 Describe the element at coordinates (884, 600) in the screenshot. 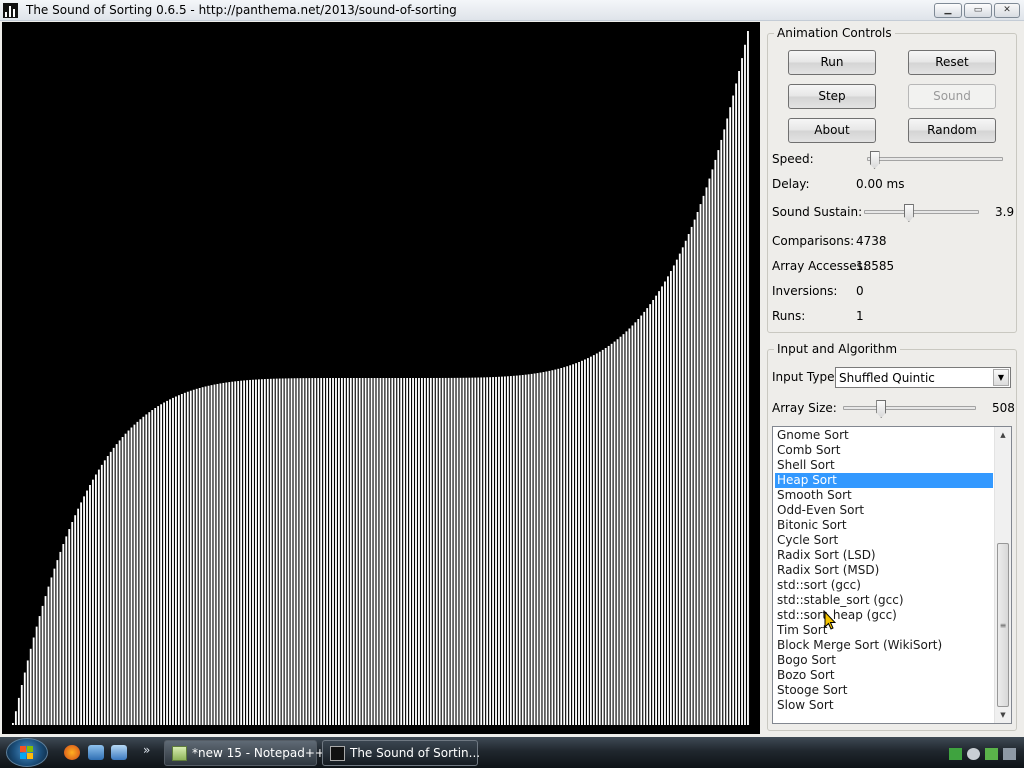

I see `algorithm-item: std::stable_sort (gcc)` at that location.